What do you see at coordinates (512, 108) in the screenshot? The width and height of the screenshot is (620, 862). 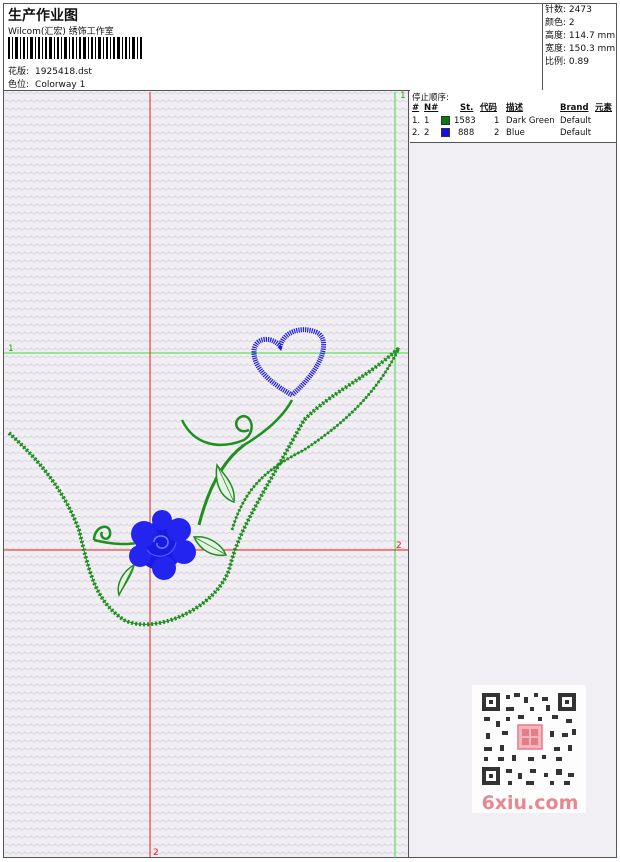 I see `table-header: # N# St. 代码 描述 Brand 元素` at bounding box center [512, 108].